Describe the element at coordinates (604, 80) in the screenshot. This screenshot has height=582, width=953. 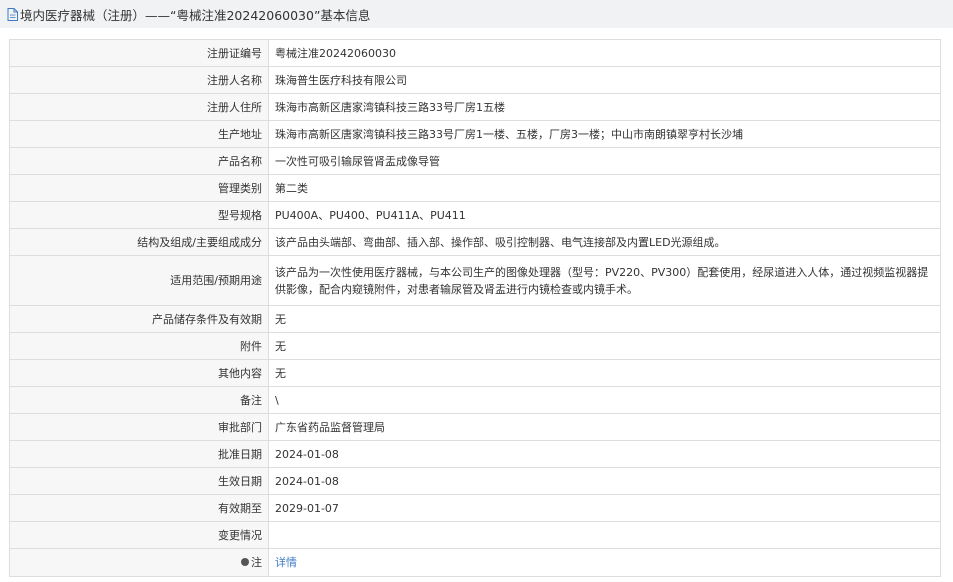
I see `row-value: 珠海普生医疗科技有限公司` at that location.